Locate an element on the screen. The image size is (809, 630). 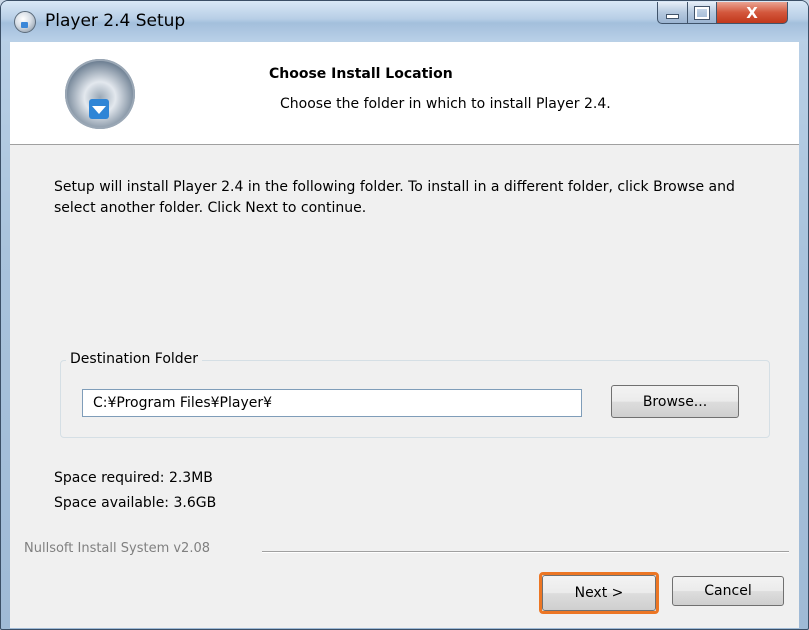
cancel-button: Cancel is located at coordinates (728, 591).